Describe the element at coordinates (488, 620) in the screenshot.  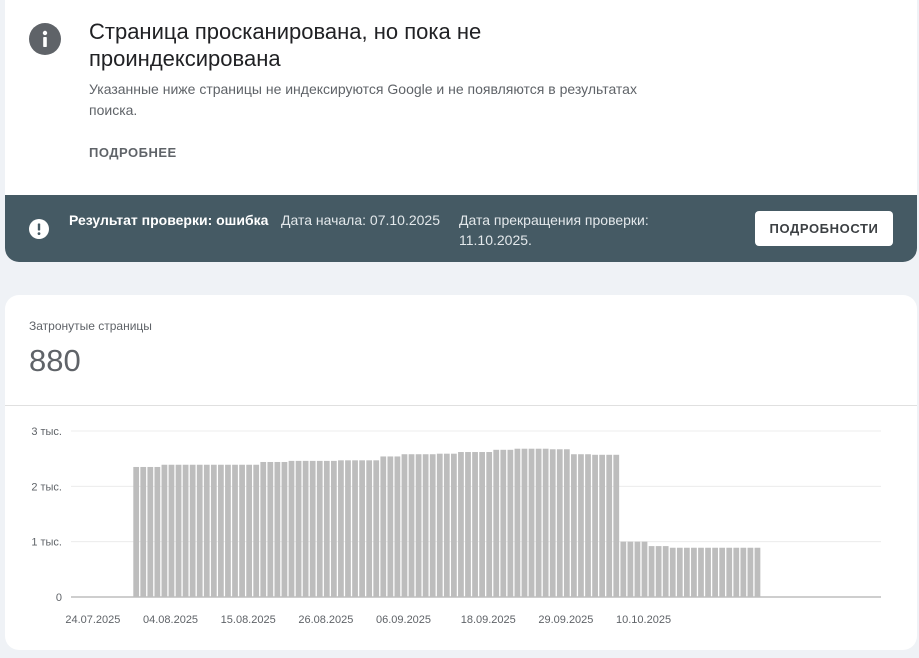
I see `x-tick-label: 18.09.2025` at that location.